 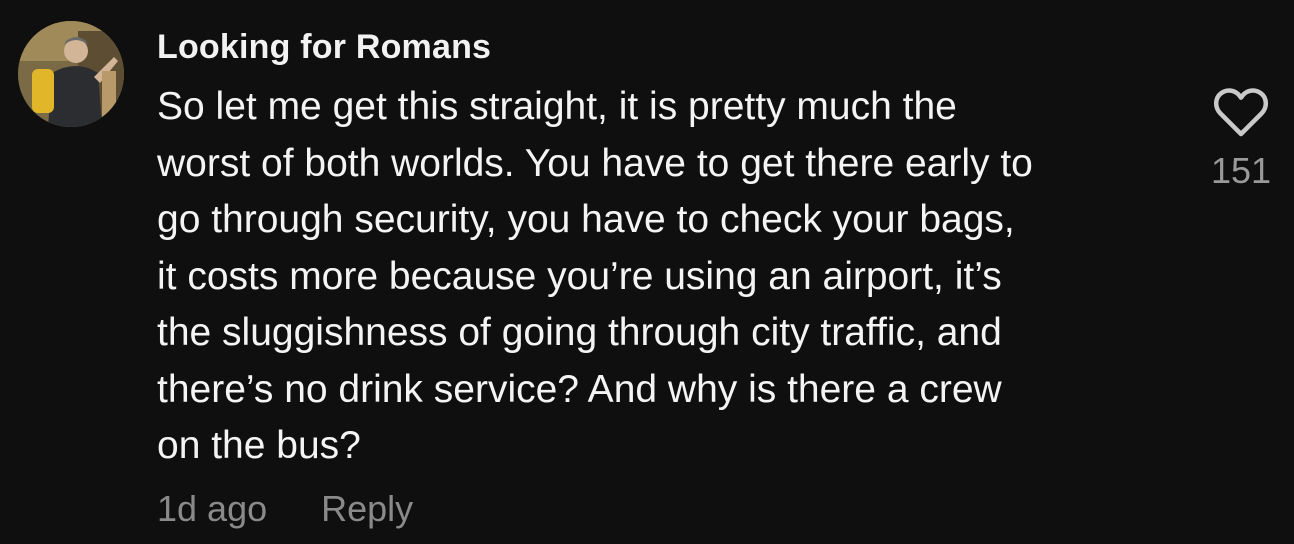 What do you see at coordinates (1241, 113) in the screenshot?
I see `heart-icon` at bounding box center [1241, 113].